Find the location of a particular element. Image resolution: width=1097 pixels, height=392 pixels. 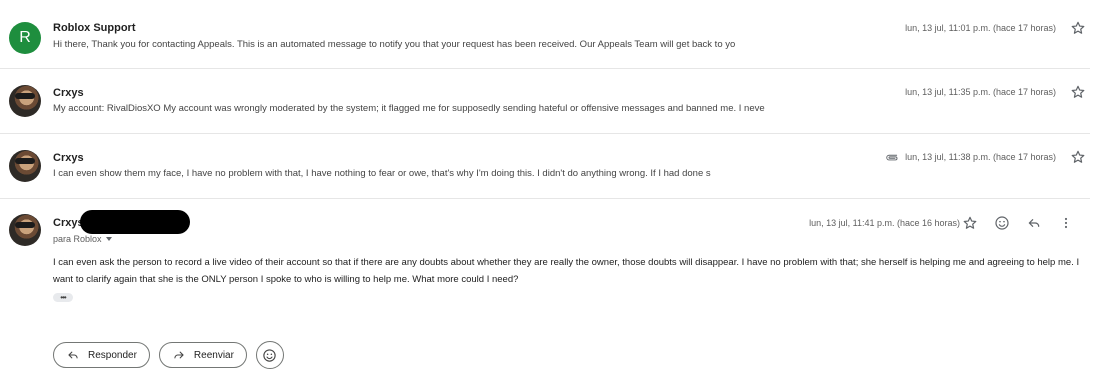

emoji-button is located at coordinates (1002, 223).